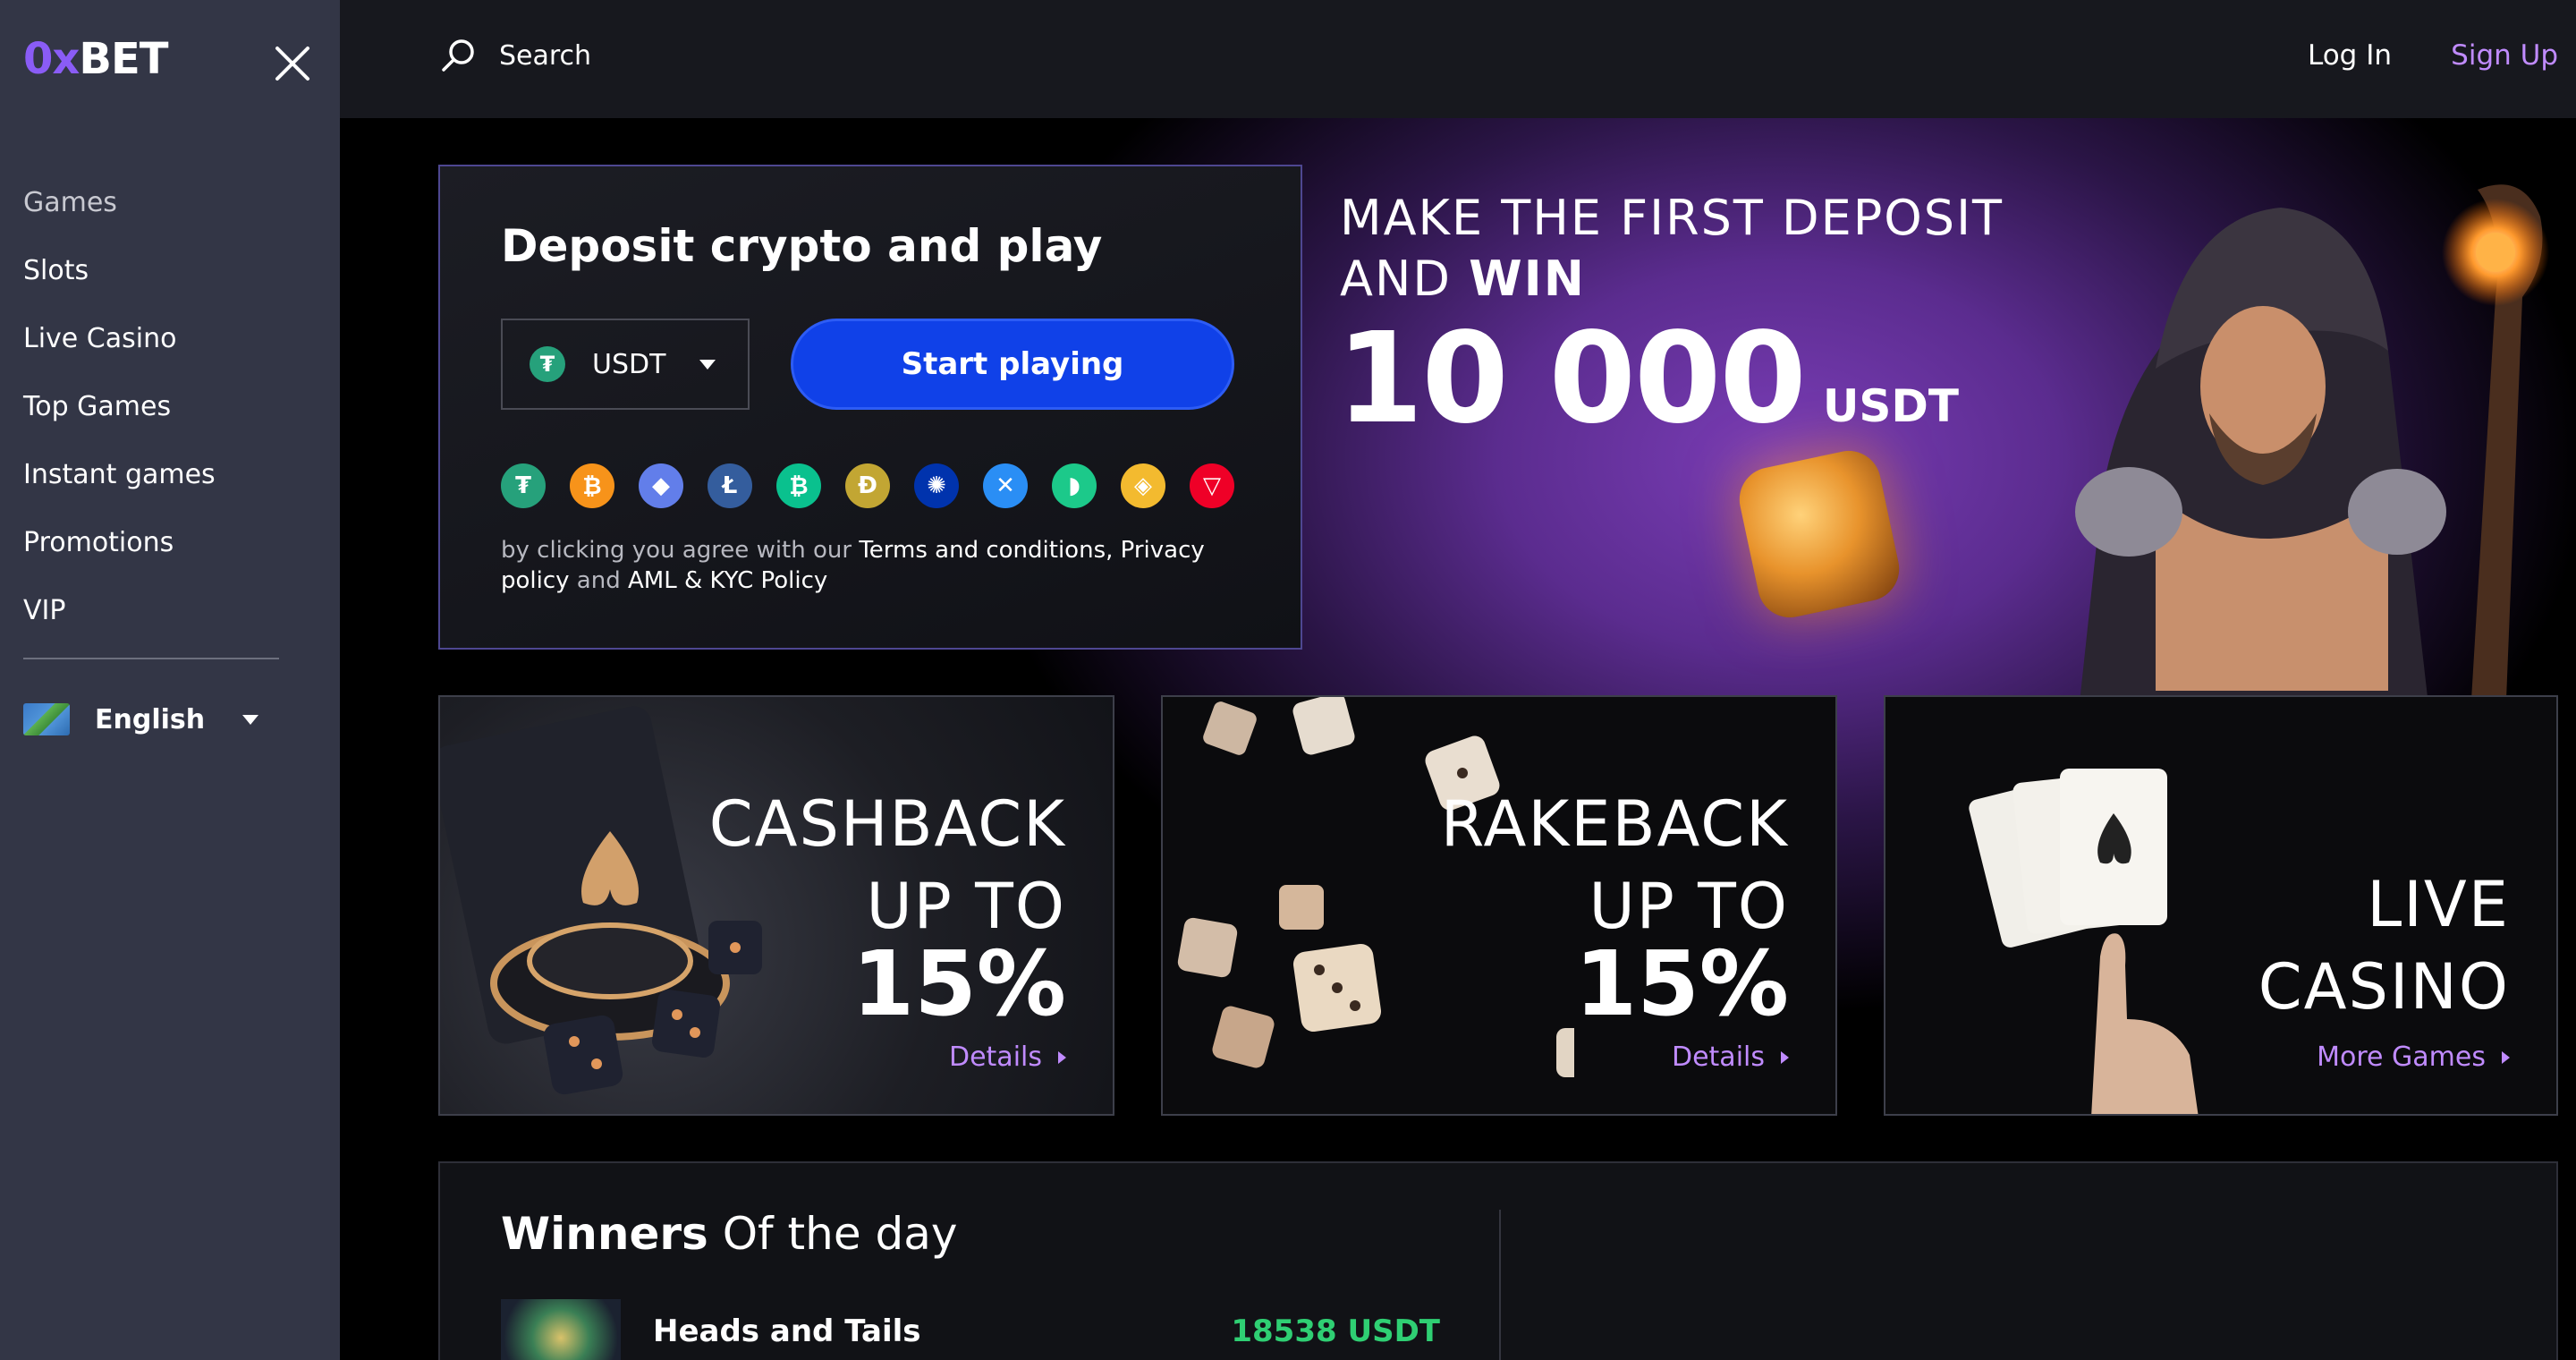  I want to click on more-games-label: More Games, so click(2401, 1057).